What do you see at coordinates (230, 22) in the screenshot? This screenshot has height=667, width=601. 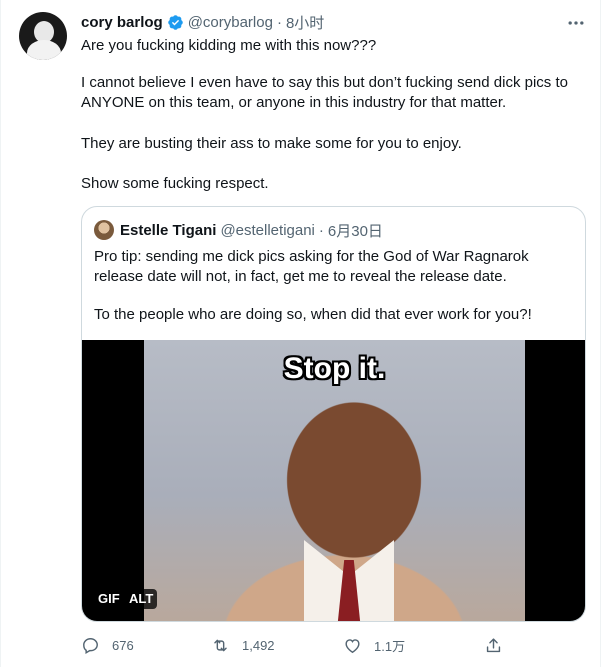 I see `author-handle: @corybarlog` at bounding box center [230, 22].